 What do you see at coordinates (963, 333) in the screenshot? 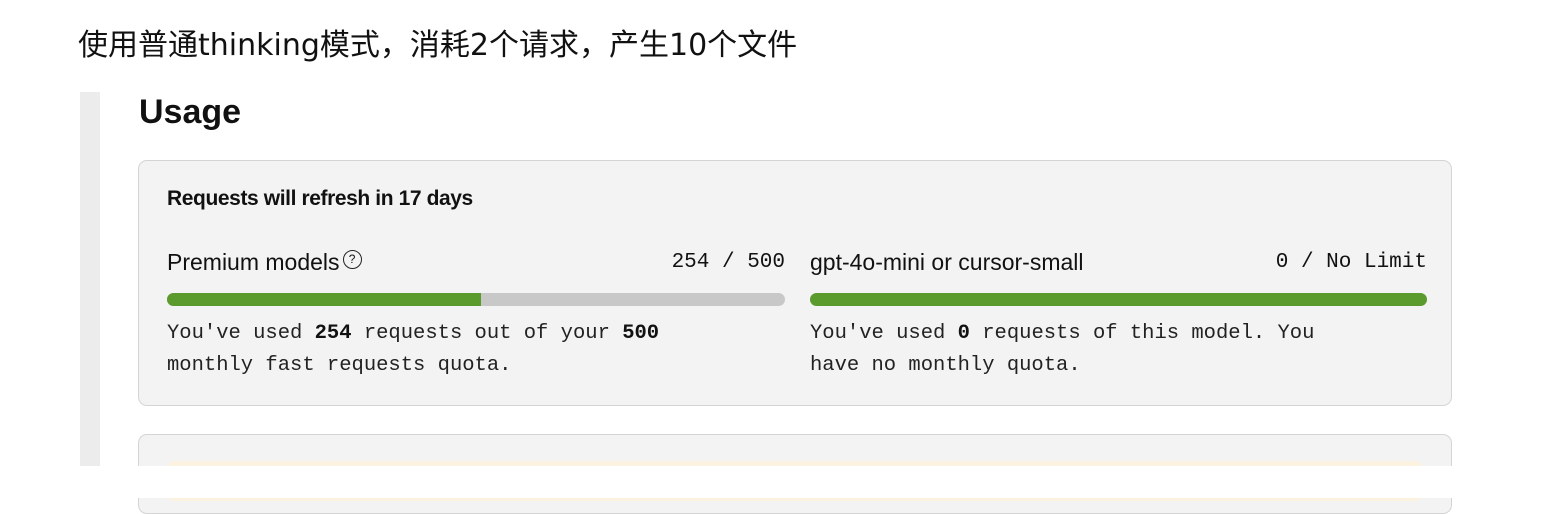
I see `mini-used-count: 0` at bounding box center [963, 333].